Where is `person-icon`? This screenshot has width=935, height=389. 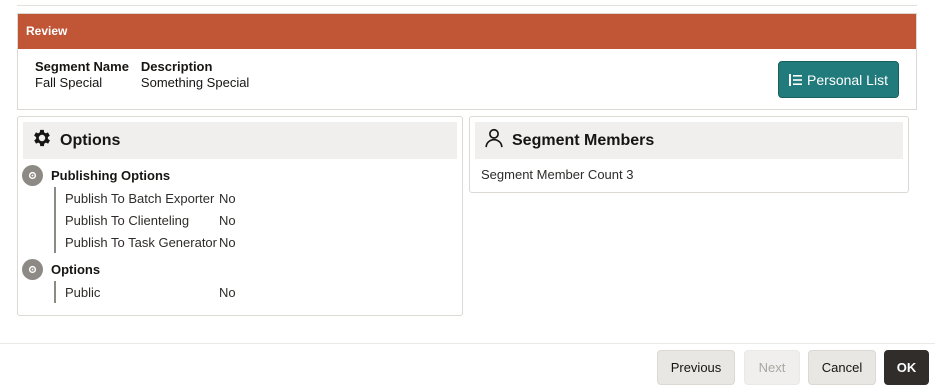
person-icon is located at coordinates (494, 140).